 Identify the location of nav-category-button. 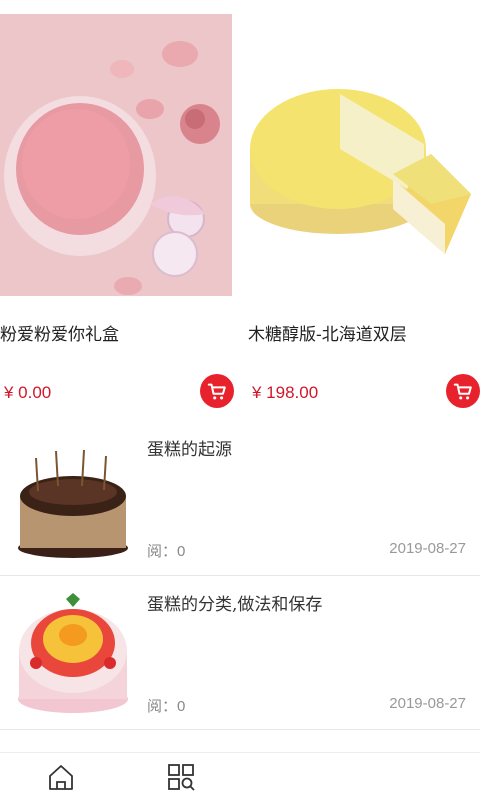
(181, 777).